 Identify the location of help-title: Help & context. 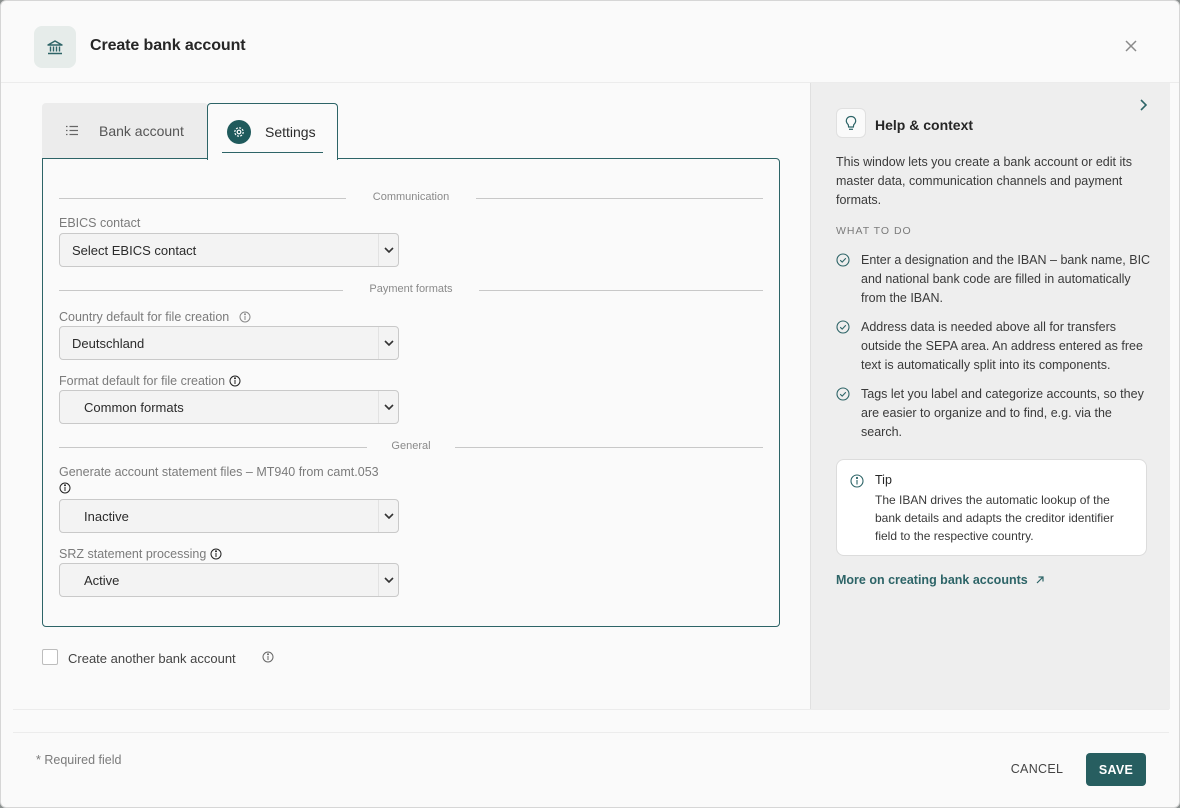
(924, 125).